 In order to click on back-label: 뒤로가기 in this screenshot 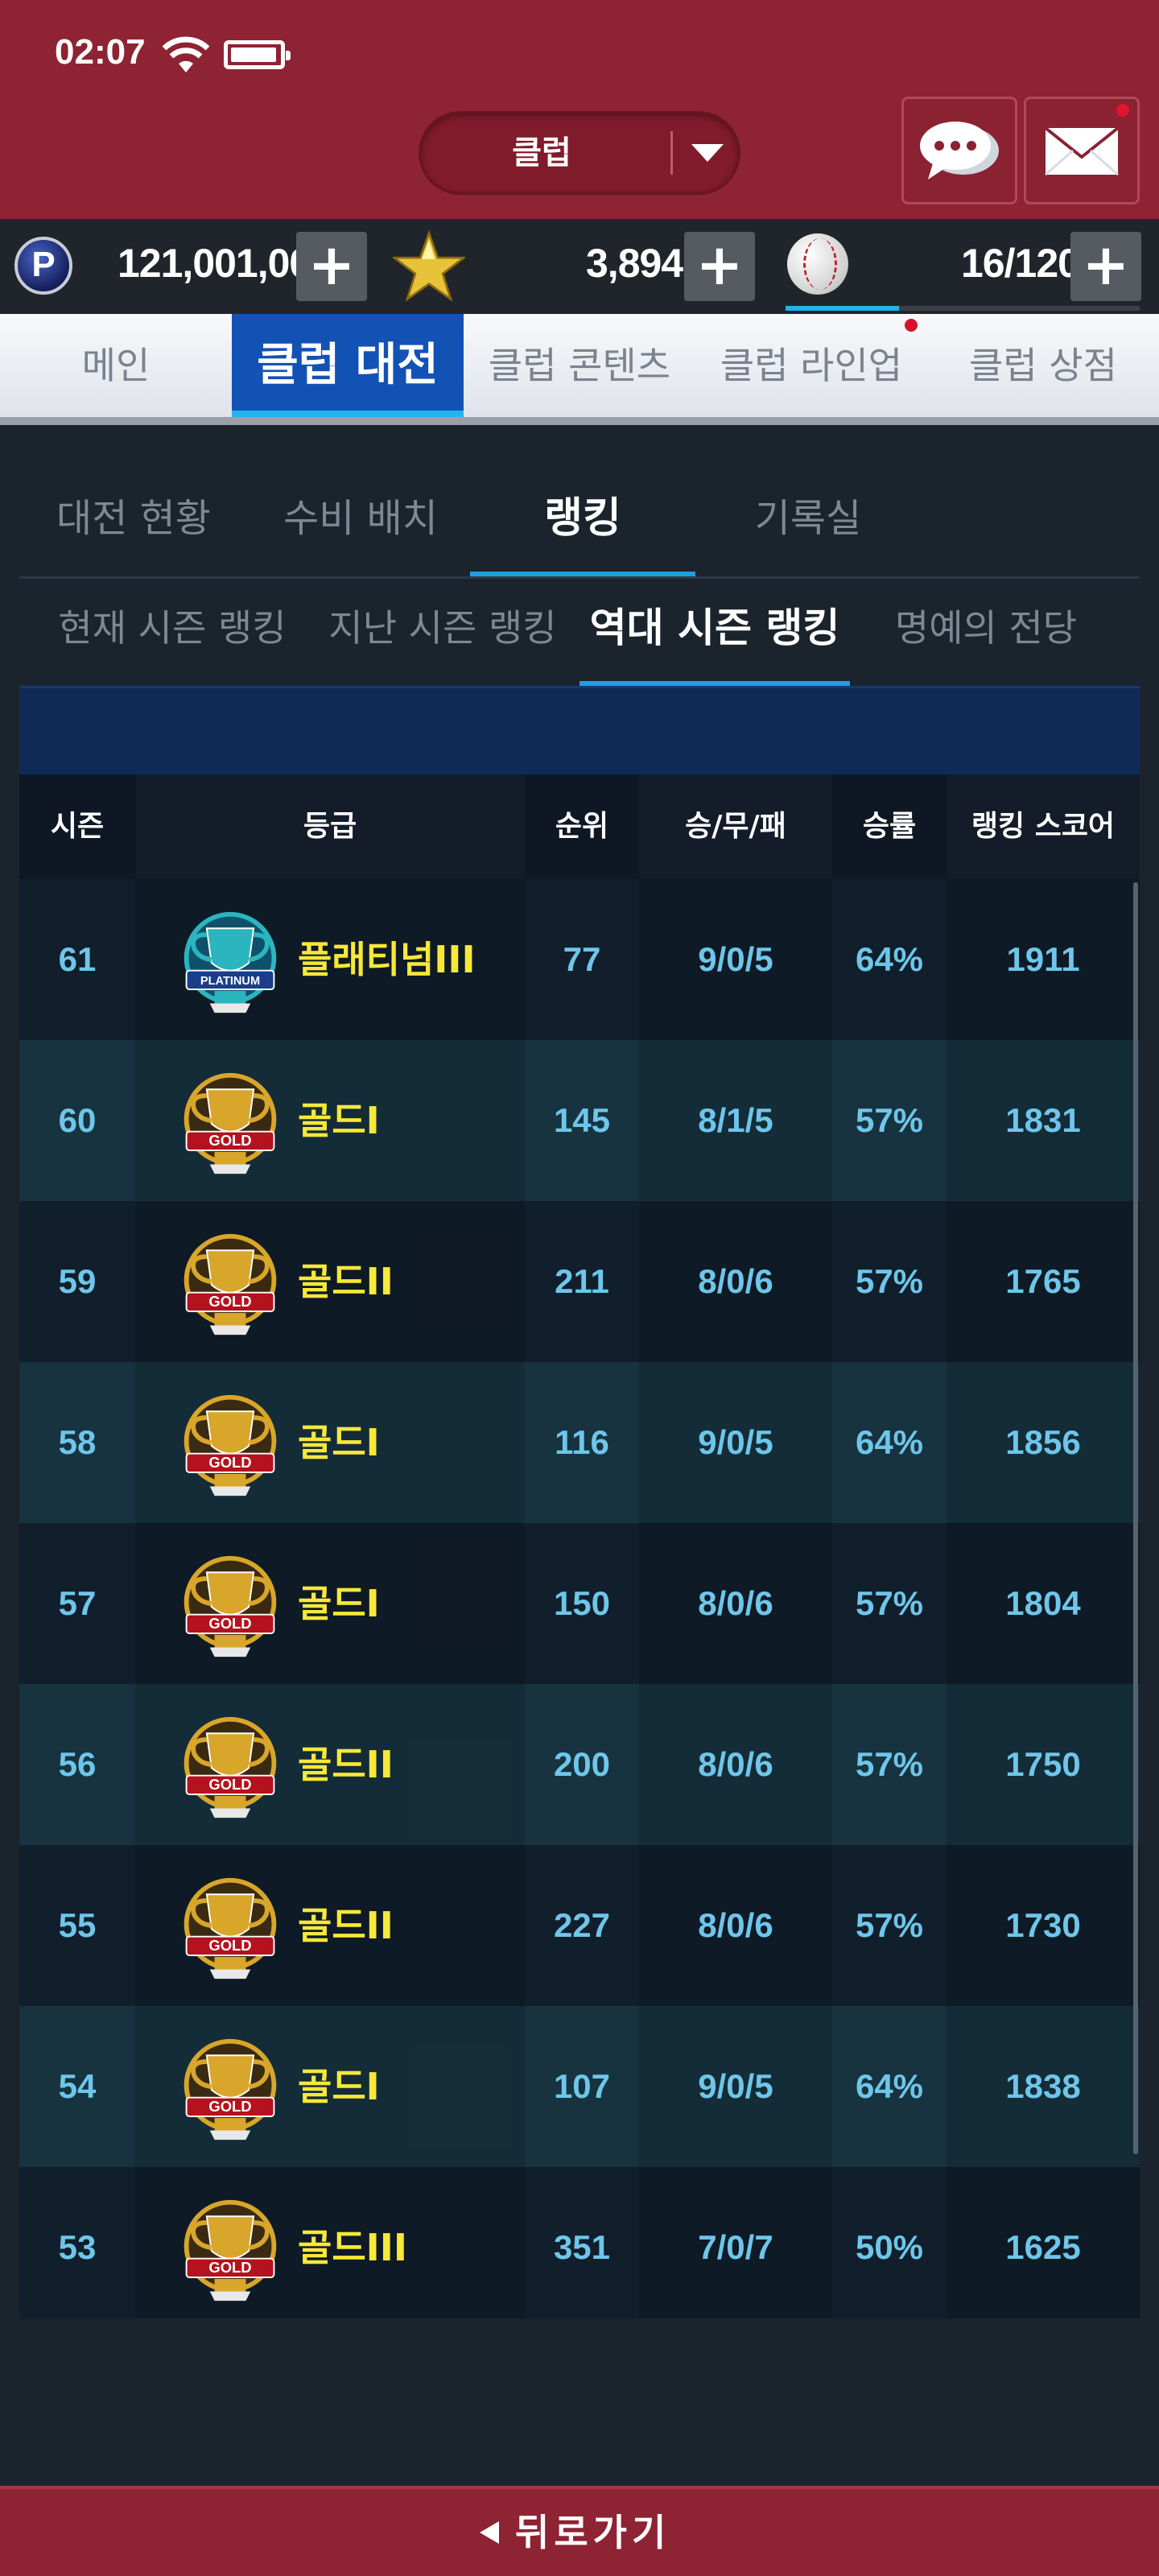, I will do `click(593, 2532)`.